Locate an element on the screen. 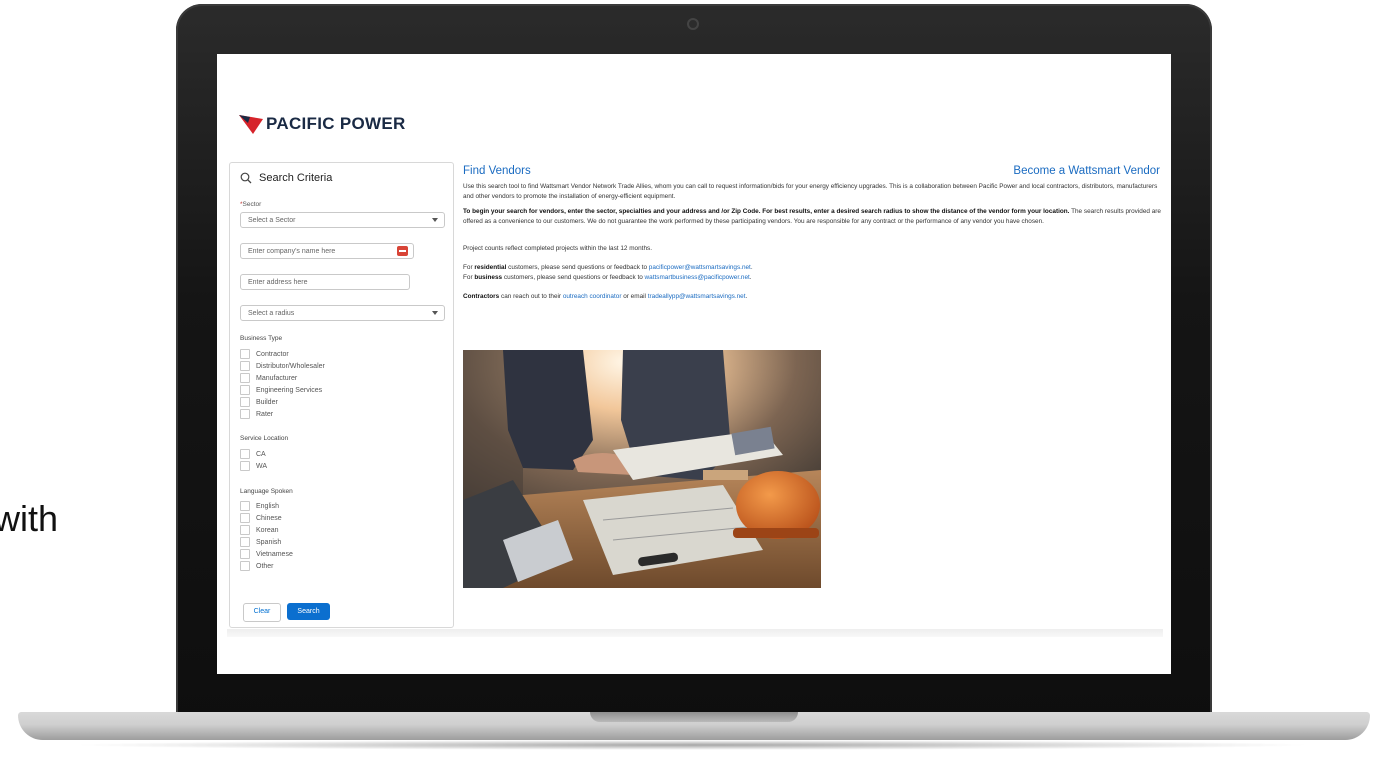 The height and width of the screenshot is (762, 1385). search-criteria-header: Search Criteria is located at coordinates (286, 178).